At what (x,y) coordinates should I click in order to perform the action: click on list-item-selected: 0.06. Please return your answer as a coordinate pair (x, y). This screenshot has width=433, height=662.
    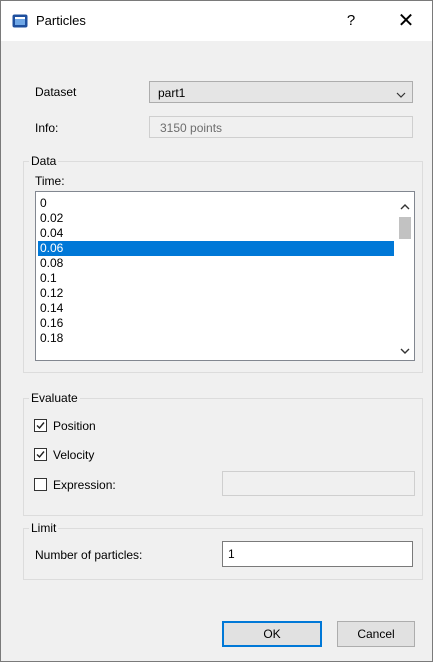
    Looking at the image, I should click on (216, 248).